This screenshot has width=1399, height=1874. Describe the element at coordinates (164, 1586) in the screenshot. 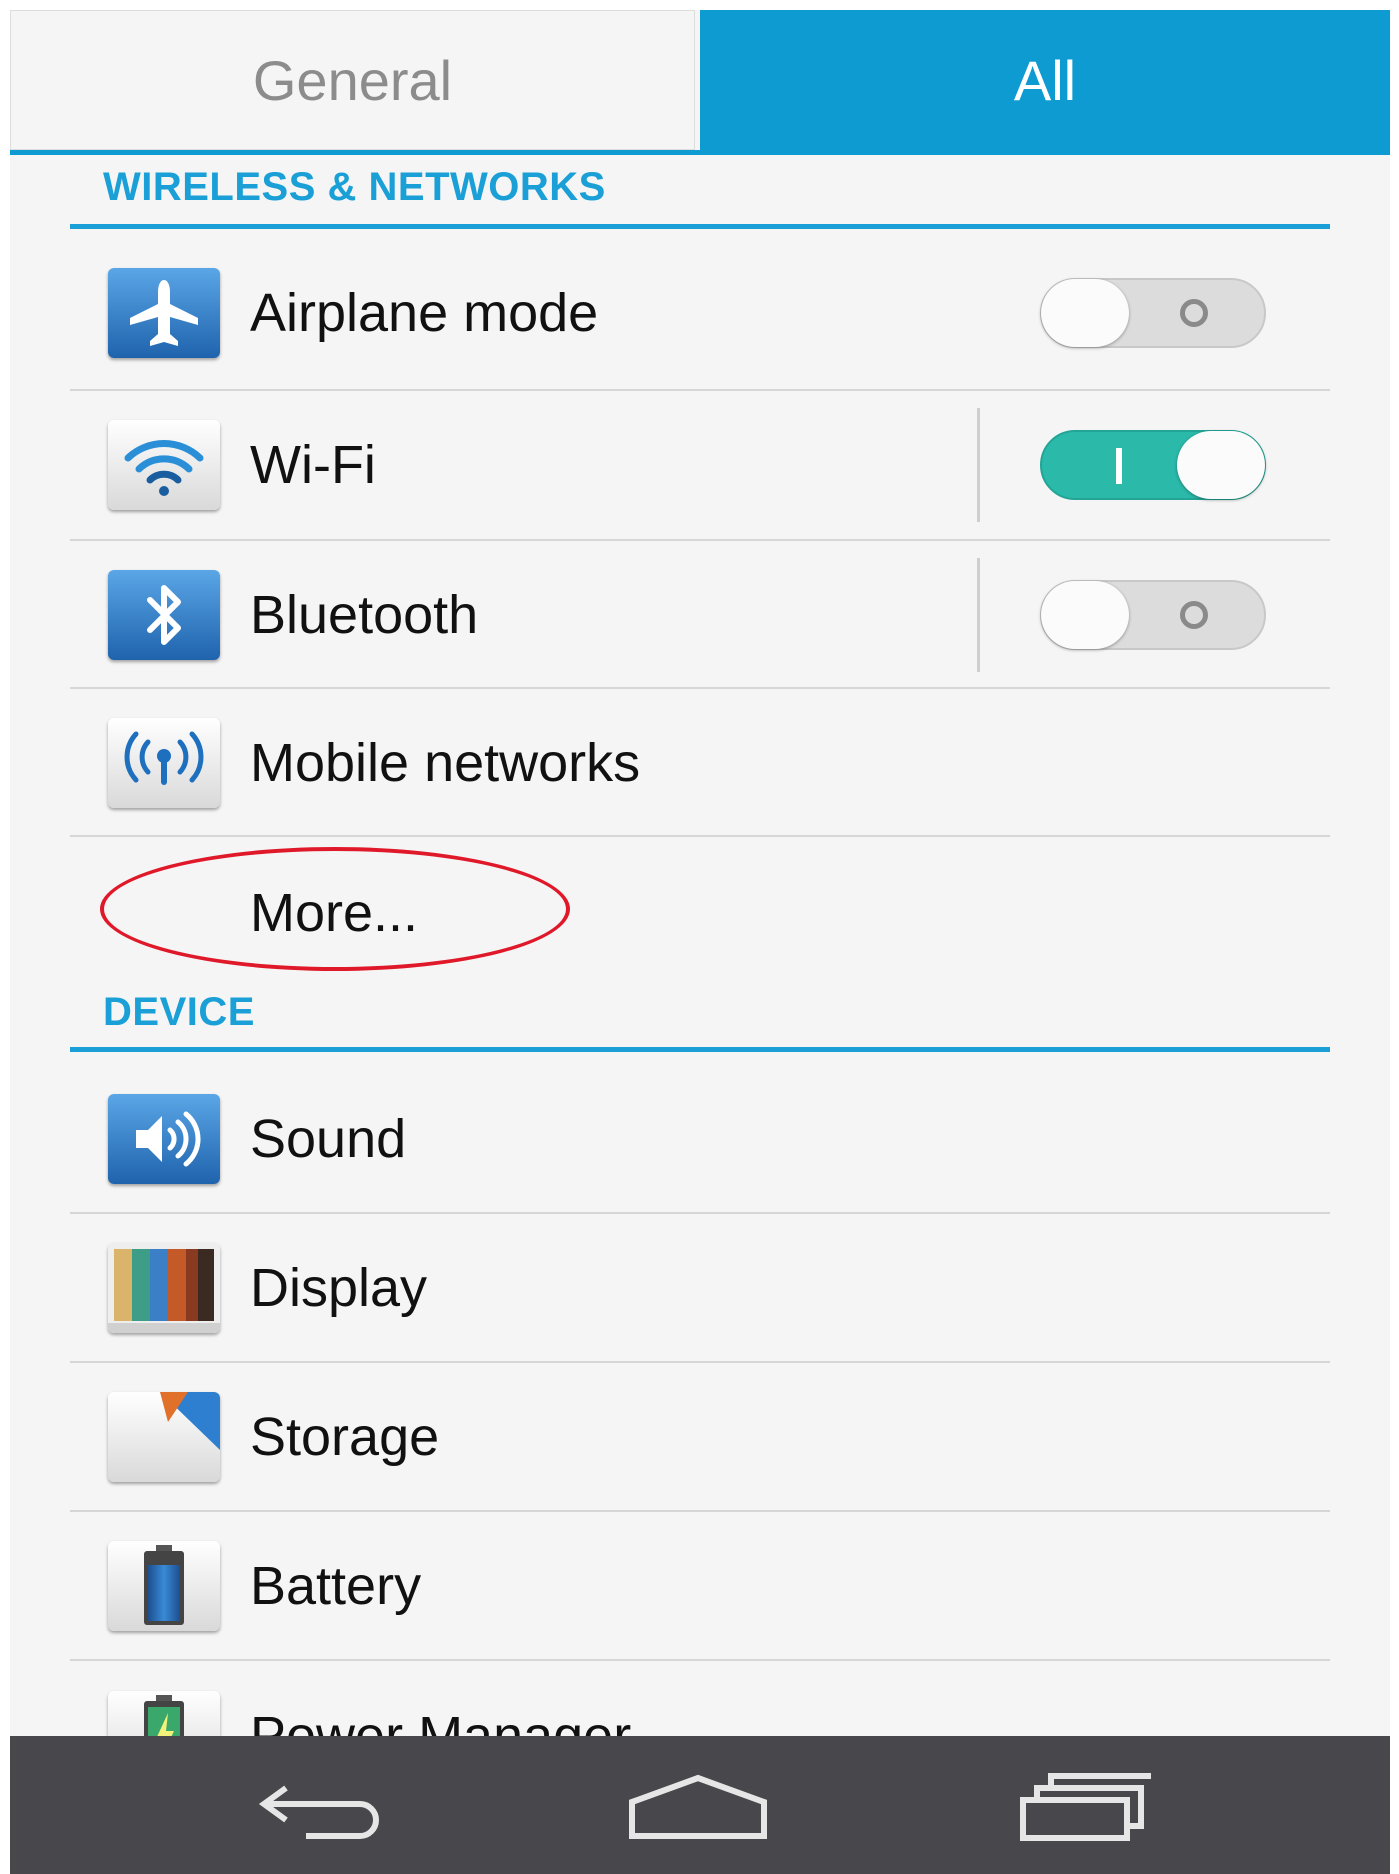

I see `battery-icon` at that location.